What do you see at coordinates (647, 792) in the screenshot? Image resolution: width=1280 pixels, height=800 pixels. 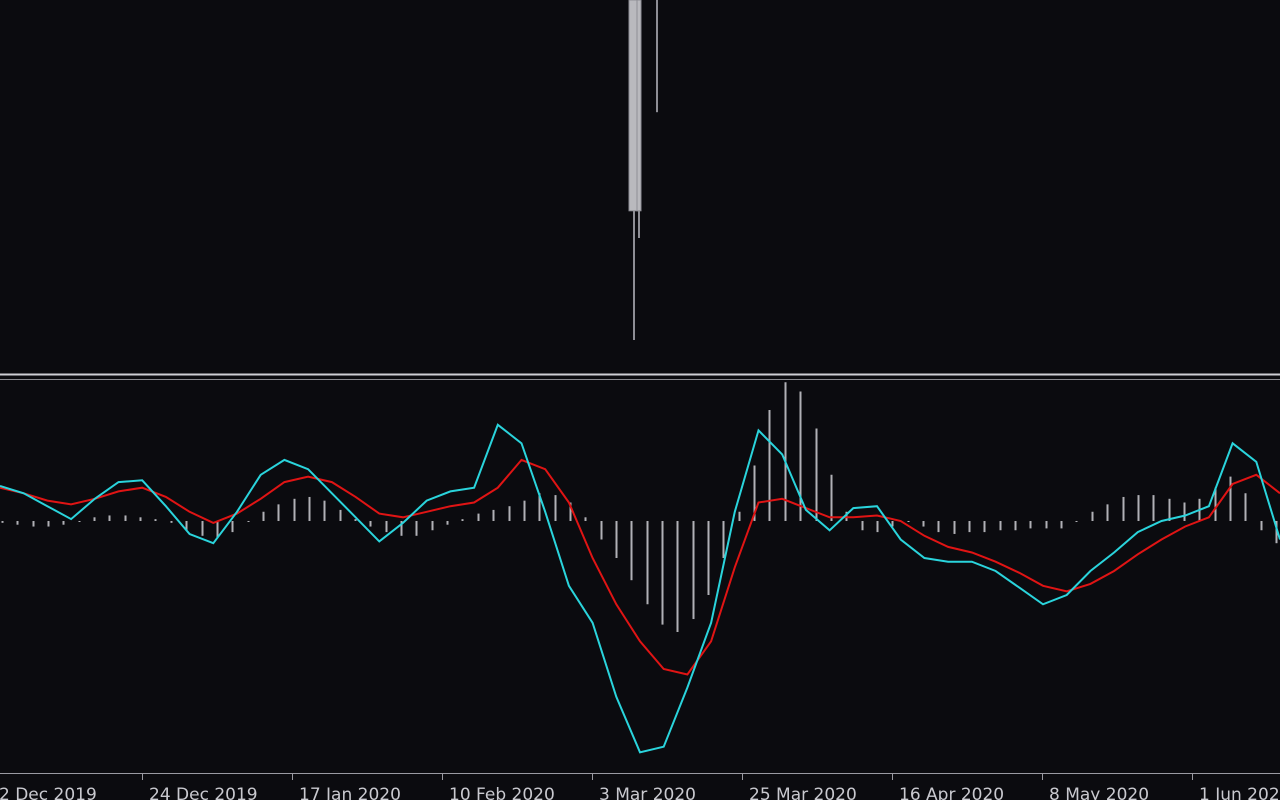 I see `time-tick-label: 3 Mar 2020` at bounding box center [647, 792].